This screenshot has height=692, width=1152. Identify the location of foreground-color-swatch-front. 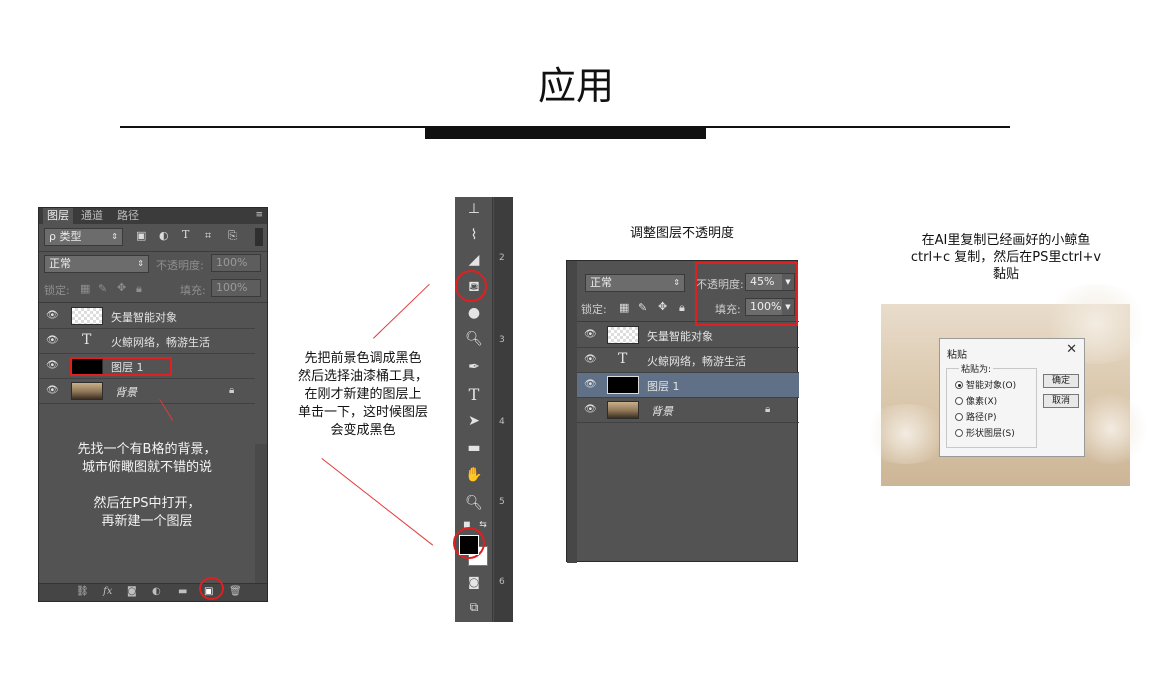
(469, 545).